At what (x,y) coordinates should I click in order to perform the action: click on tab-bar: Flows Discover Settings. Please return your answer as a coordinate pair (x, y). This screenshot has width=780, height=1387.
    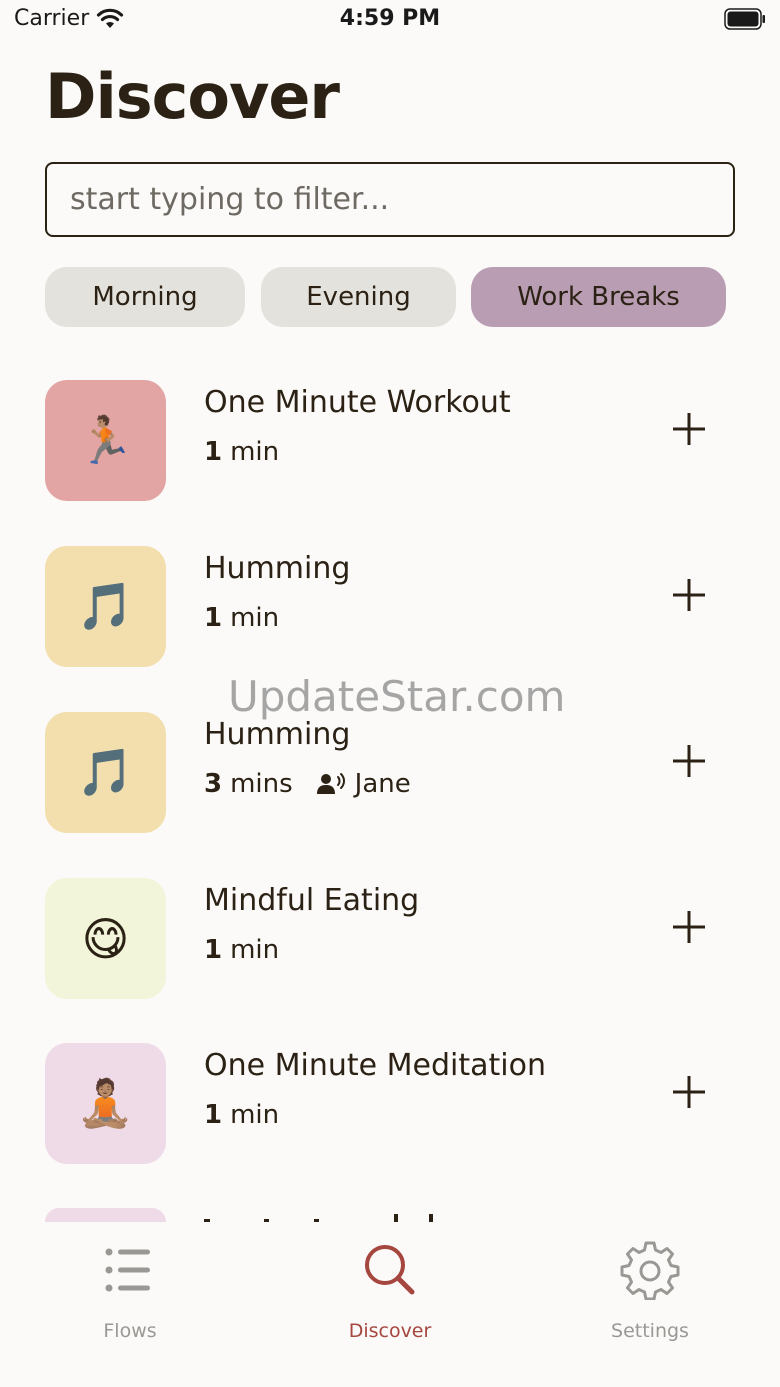
    Looking at the image, I should click on (390, 1304).